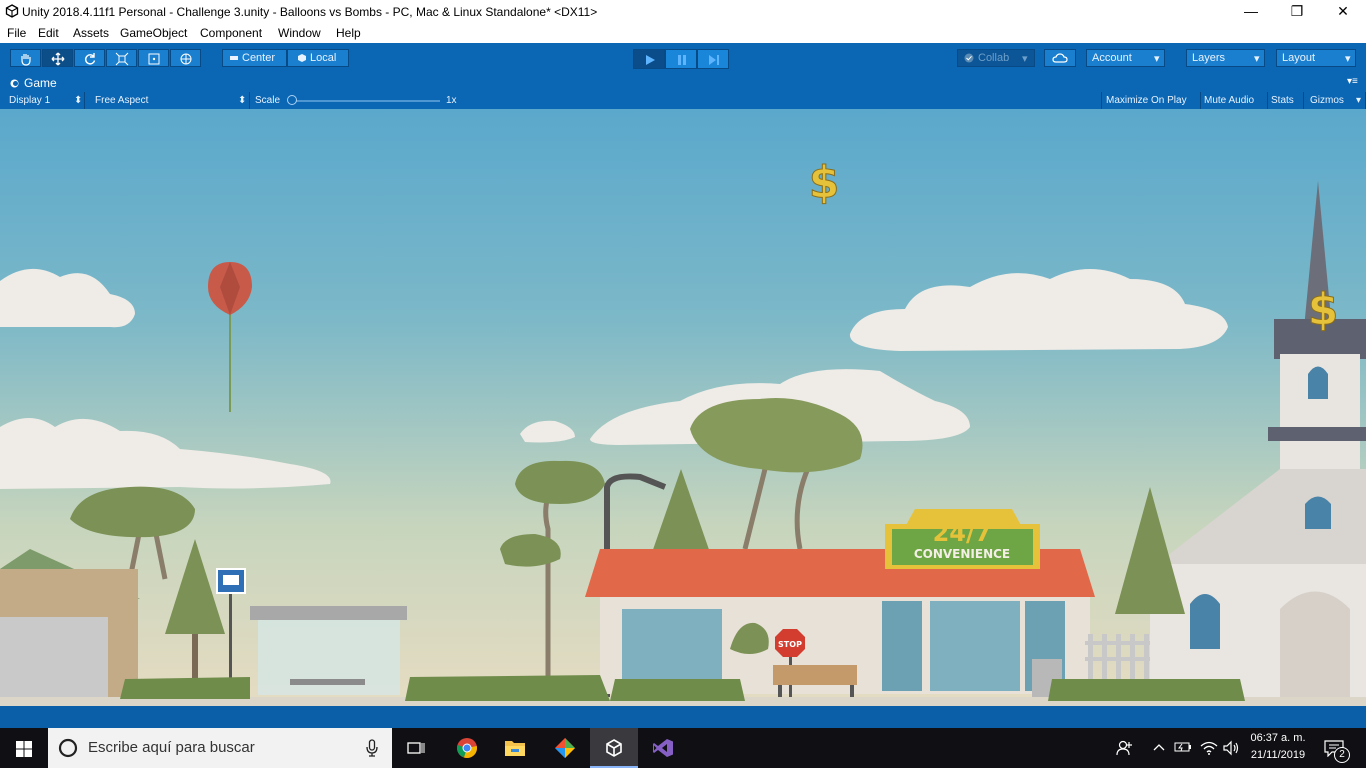 This screenshot has width=1366, height=768. Describe the element at coordinates (1278, 748) in the screenshot. I see `clock-button: 06:37 a. m. 21/11/2019` at that location.